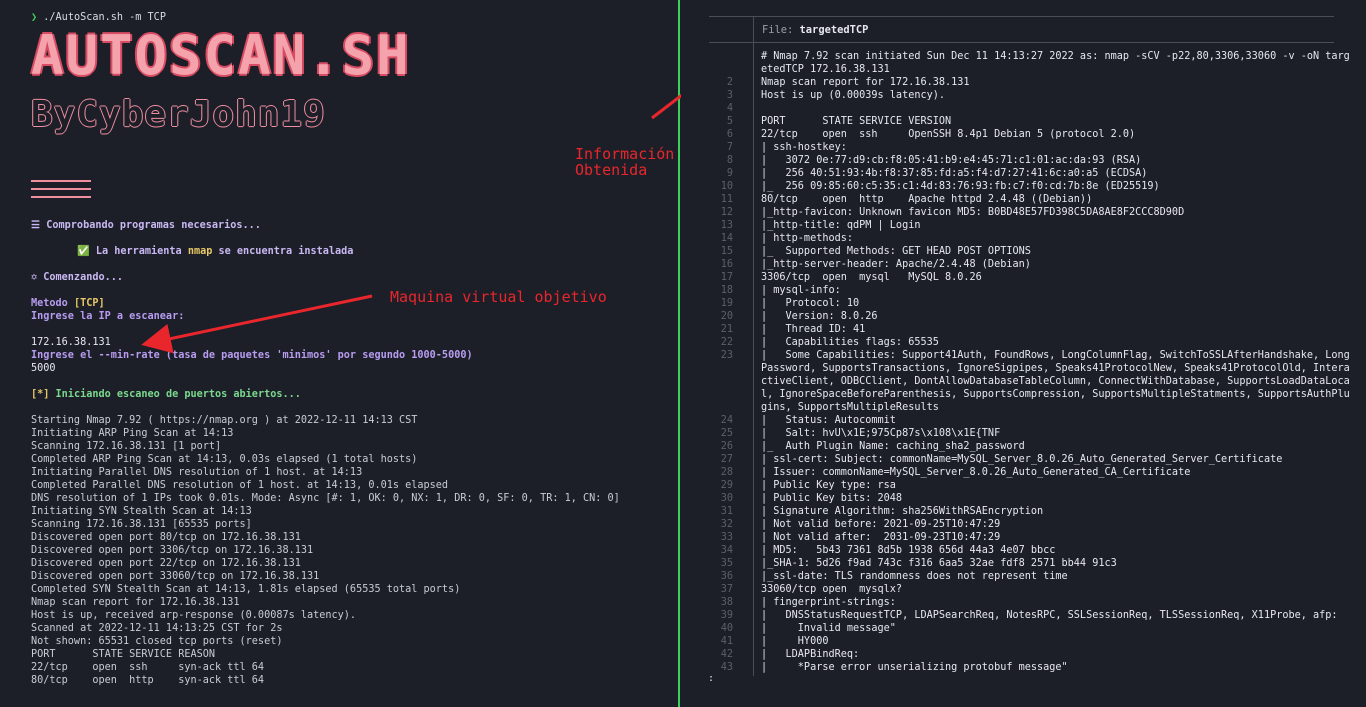 The image size is (1366, 707). What do you see at coordinates (729, 121) in the screenshot?
I see `line-number: 5` at bounding box center [729, 121].